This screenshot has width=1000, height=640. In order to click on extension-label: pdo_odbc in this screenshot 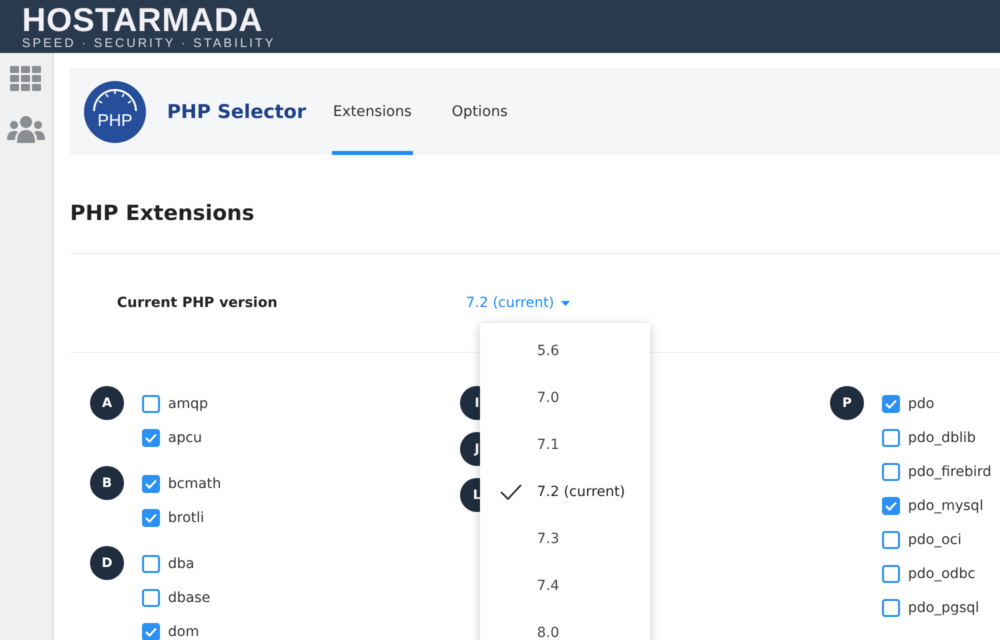, I will do `click(942, 574)`.